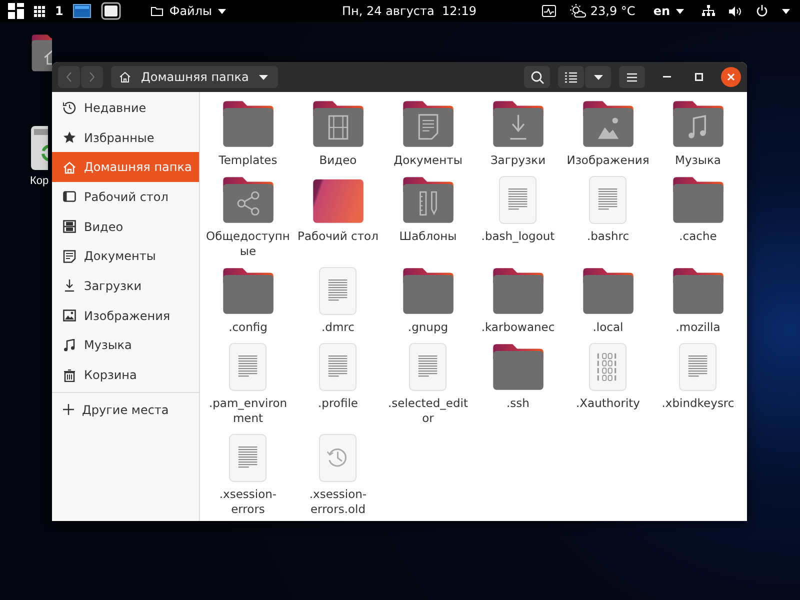  I want to click on list-icon, so click(571, 77).